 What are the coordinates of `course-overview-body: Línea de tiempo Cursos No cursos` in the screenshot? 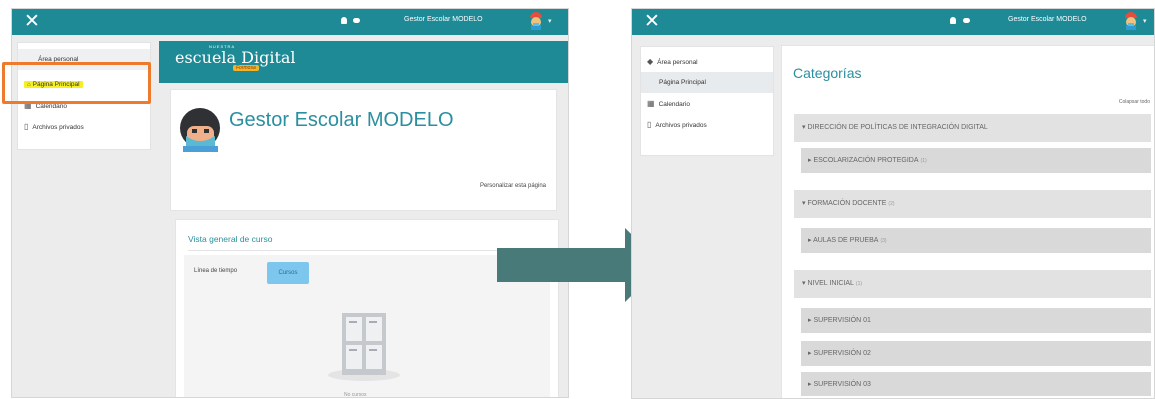 It's located at (367, 326).